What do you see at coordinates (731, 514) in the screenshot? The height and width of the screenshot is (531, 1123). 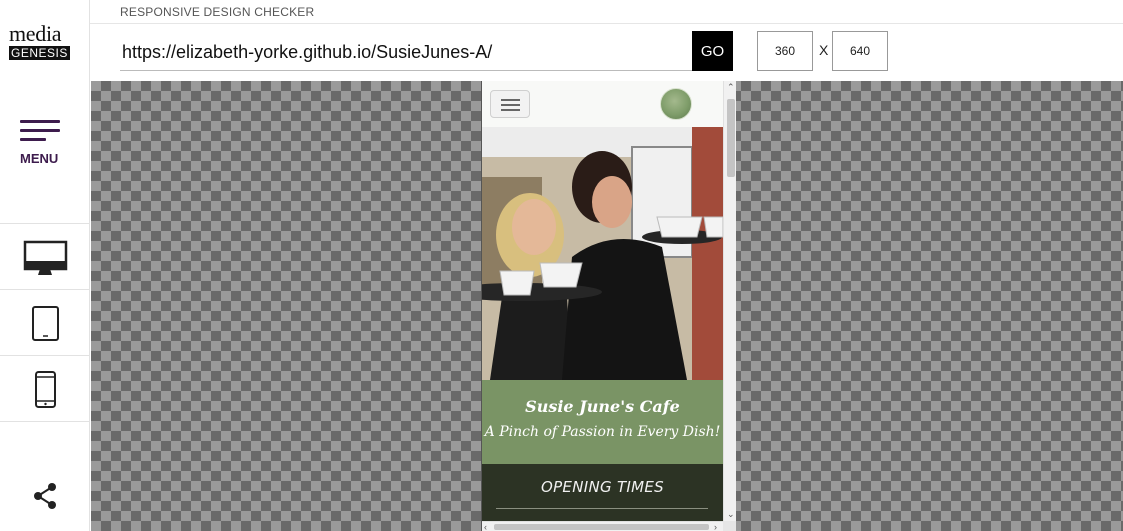 I see `scroll-down-icon: ⌄` at bounding box center [731, 514].